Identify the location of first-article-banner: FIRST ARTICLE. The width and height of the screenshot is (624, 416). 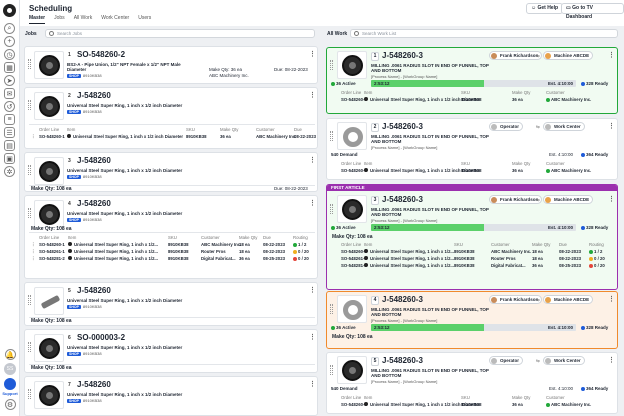
(472, 188).